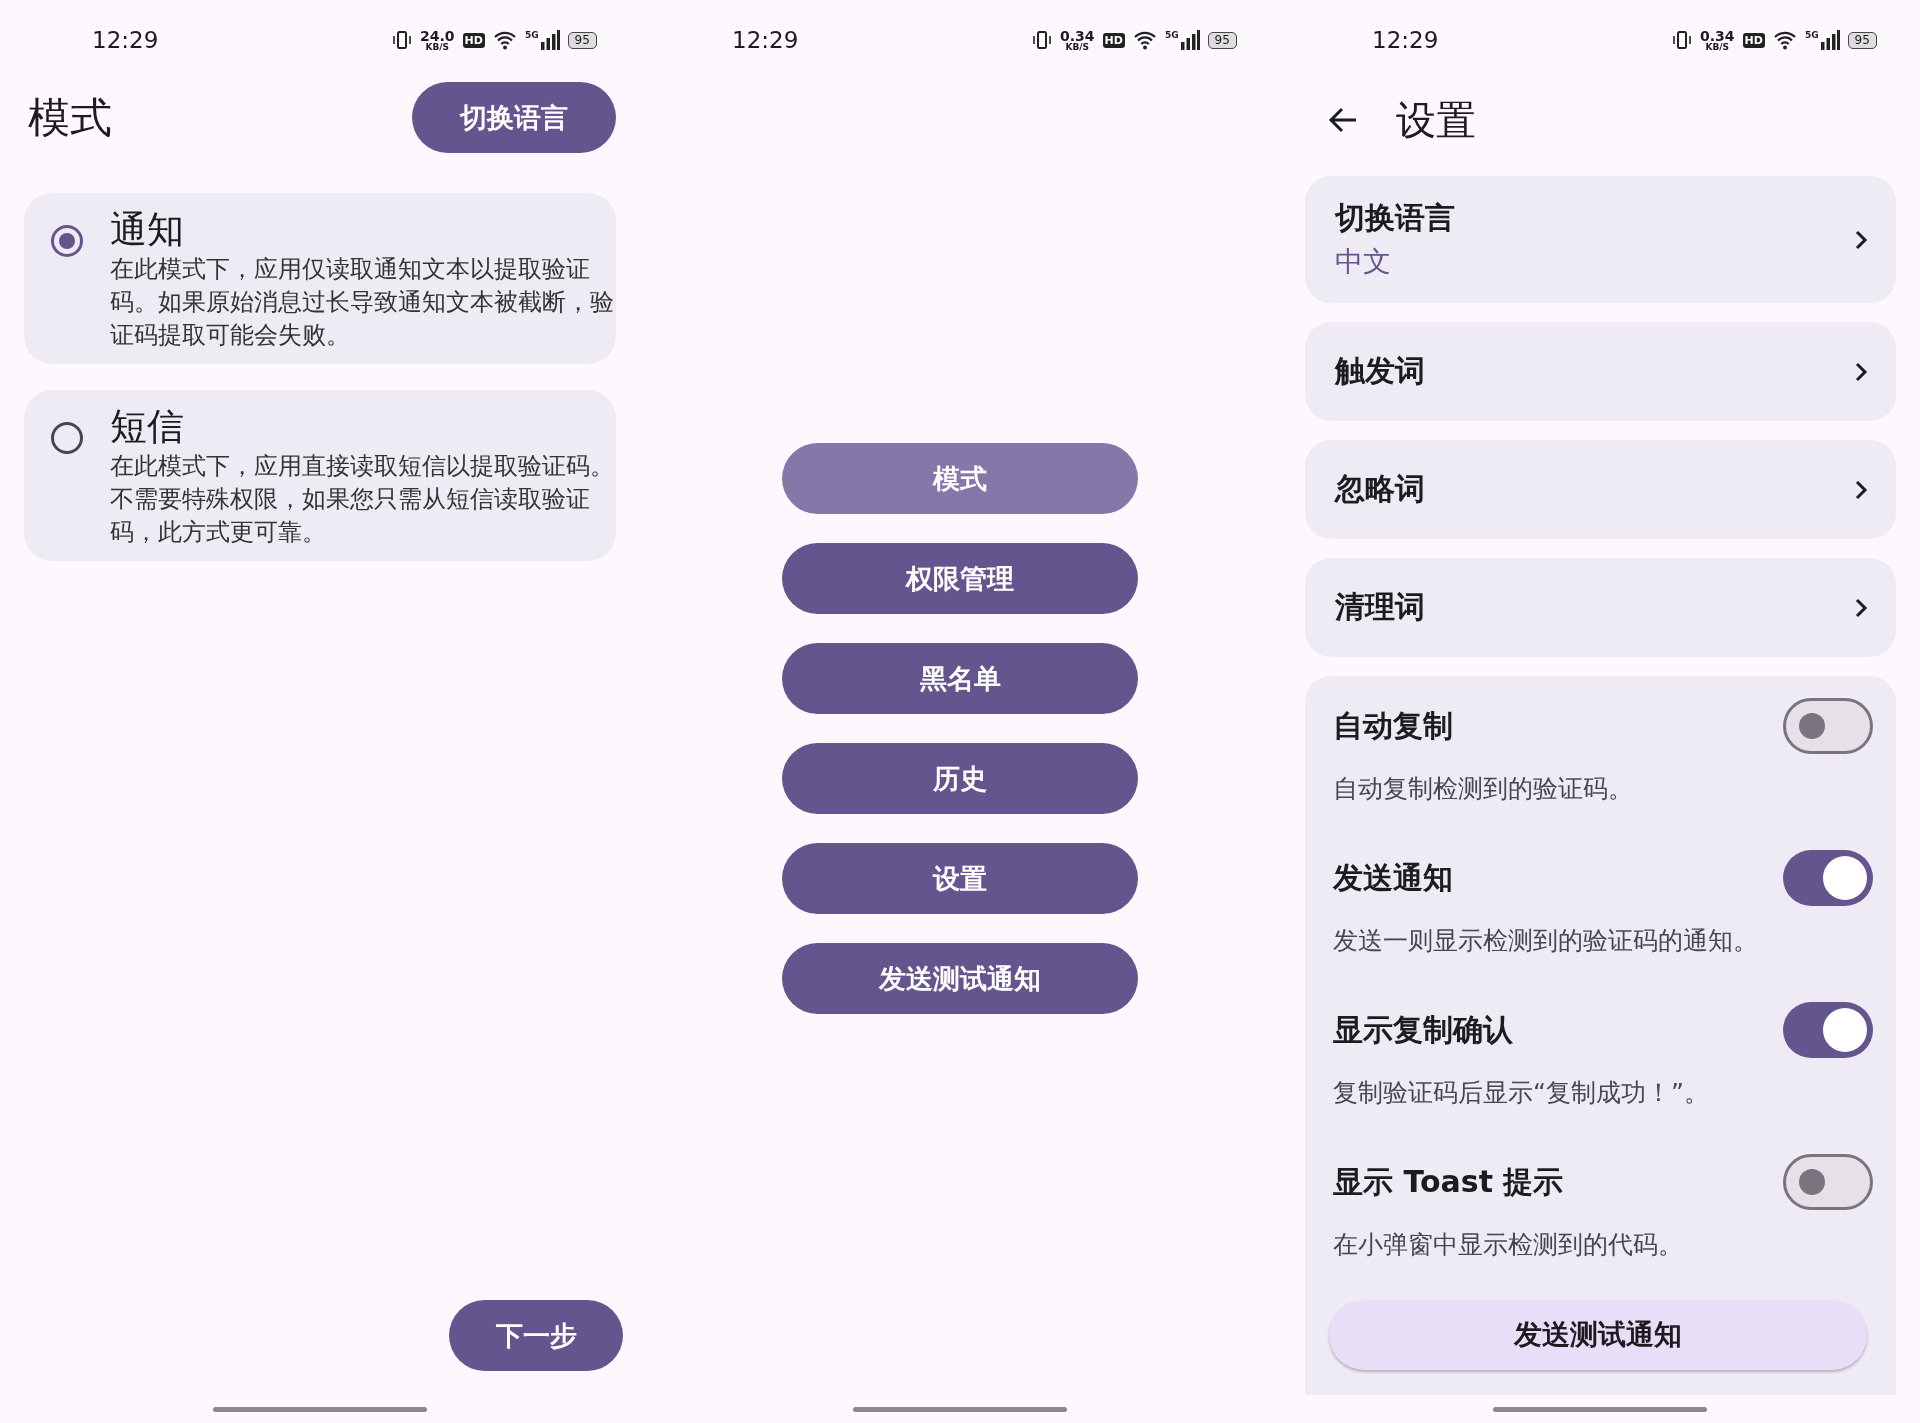 The width and height of the screenshot is (1920, 1423). I want to click on settings-item-value: 中文, so click(1363, 262).